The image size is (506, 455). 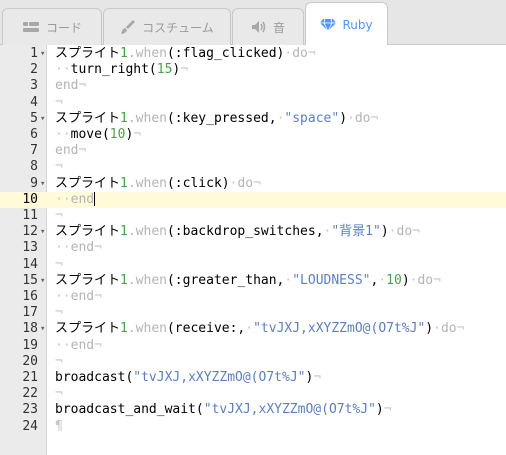 What do you see at coordinates (253, 265) in the screenshot?
I see `code-line: 14 ¬` at bounding box center [253, 265].